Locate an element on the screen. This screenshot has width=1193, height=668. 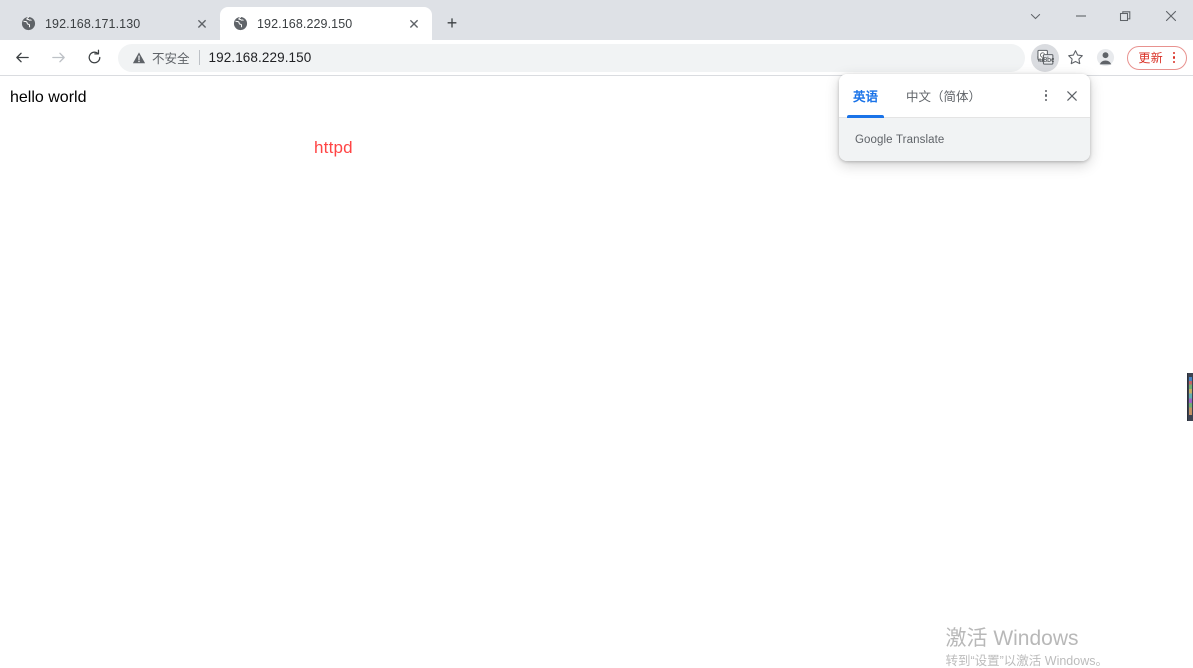
watermark-title: 激活 Windows is located at coordinates (1012, 638).